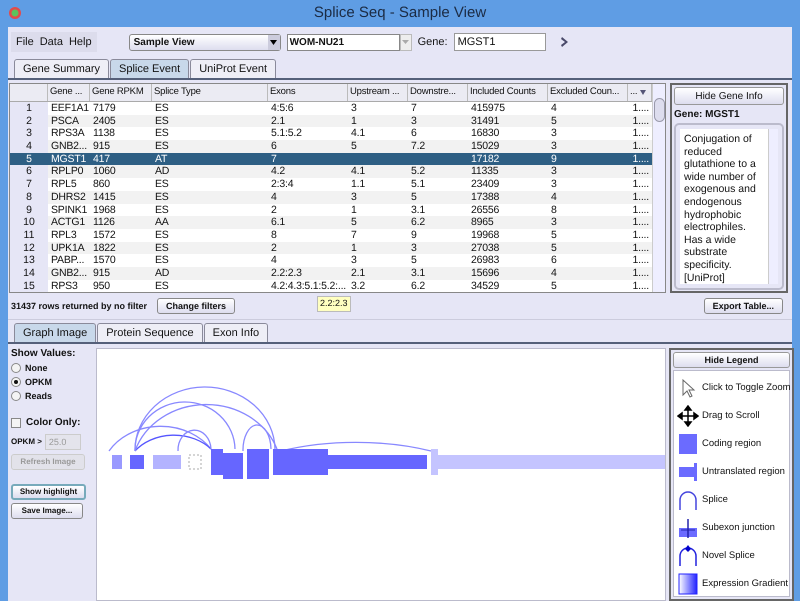 The image size is (800, 601). What do you see at coordinates (282, 184) in the screenshot?
I see `table-cell-text: 2:3:4` at bounding box center [282, 184].